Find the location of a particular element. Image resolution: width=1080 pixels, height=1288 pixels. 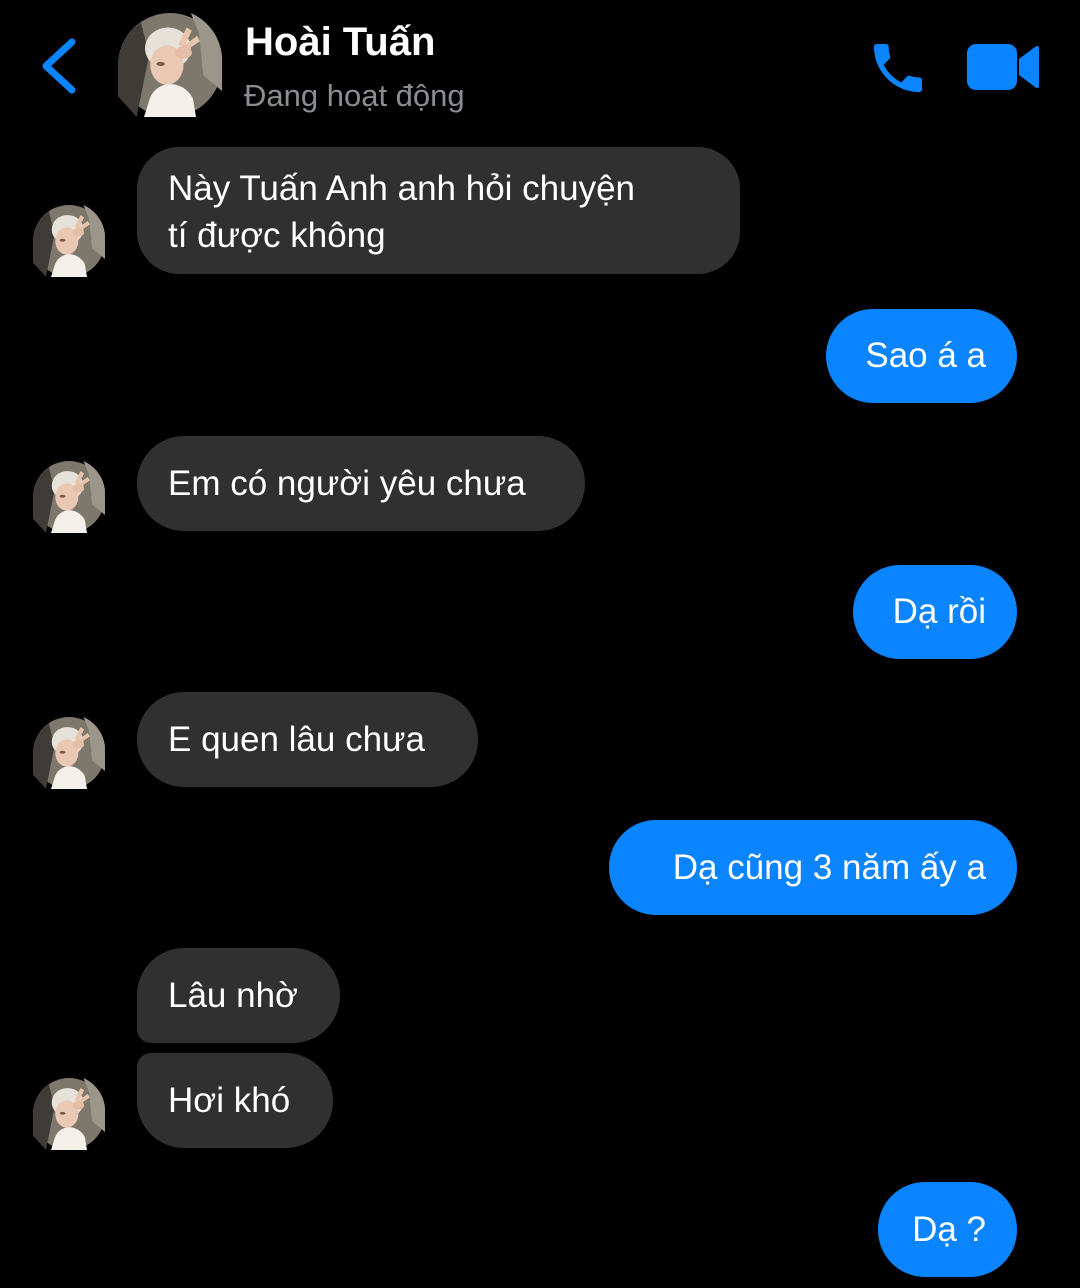

voice-call-button is located at coordinates (898, 68).